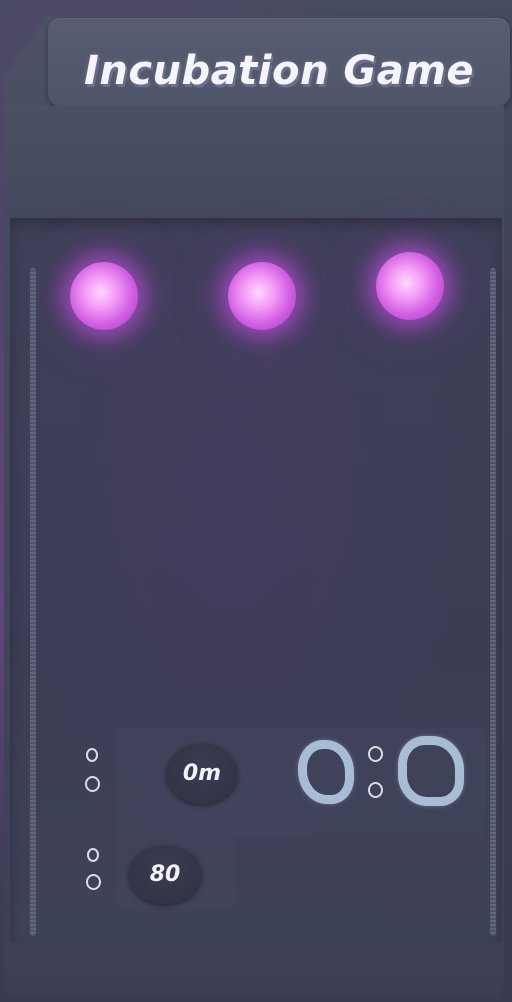 This screenshot has height=1002, width=512. What do you see at coordinates (202, 773) in the screenshot?
I see `timer-button: 0m` at bounding box center [202, 773].